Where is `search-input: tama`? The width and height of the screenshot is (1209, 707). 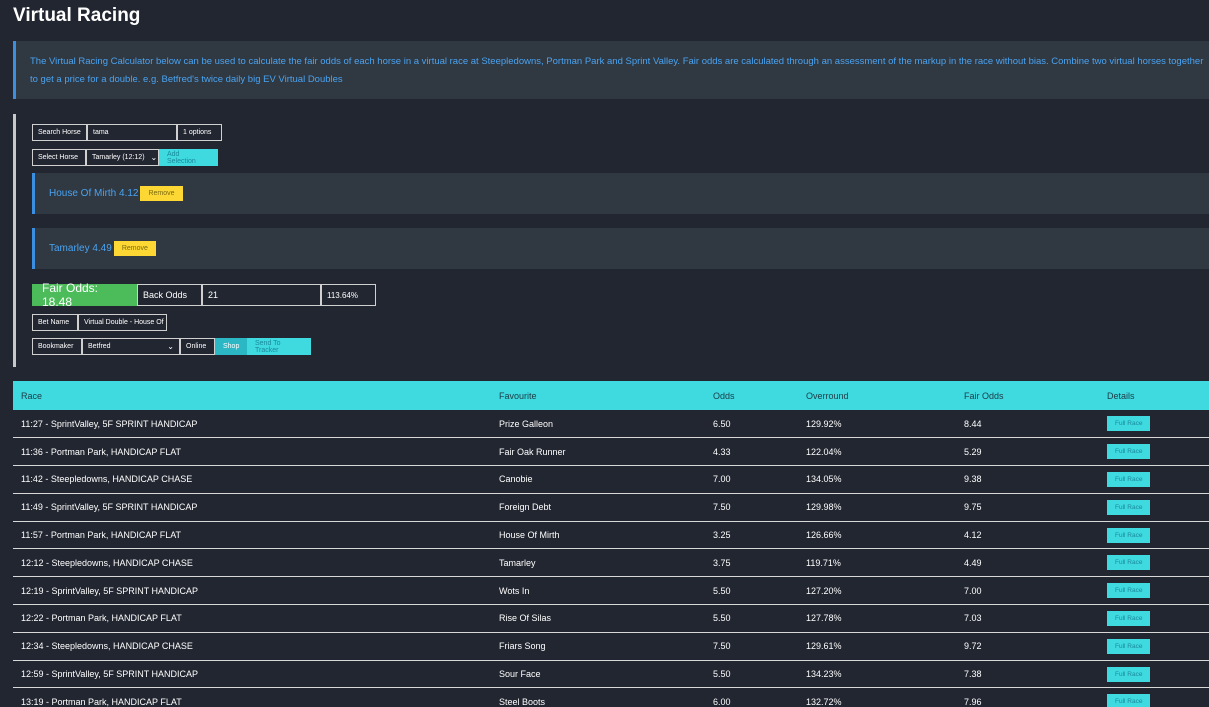
search-input: tama is located at coordinates (132, 132).